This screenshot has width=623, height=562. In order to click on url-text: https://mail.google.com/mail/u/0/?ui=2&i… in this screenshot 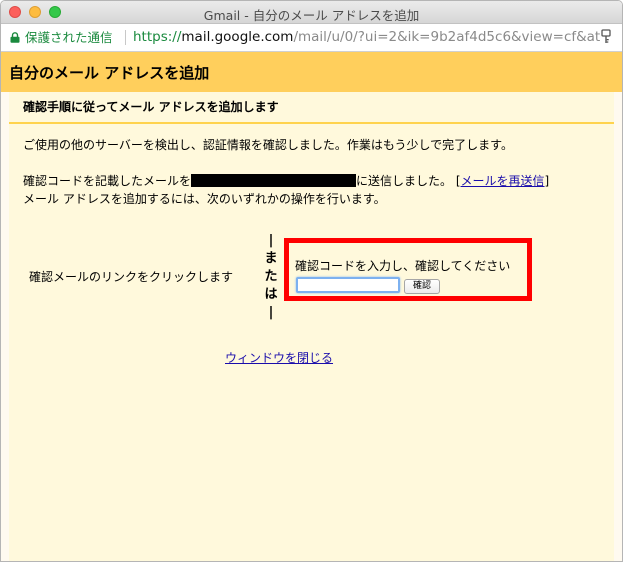, I will do `click(373, 37)`.